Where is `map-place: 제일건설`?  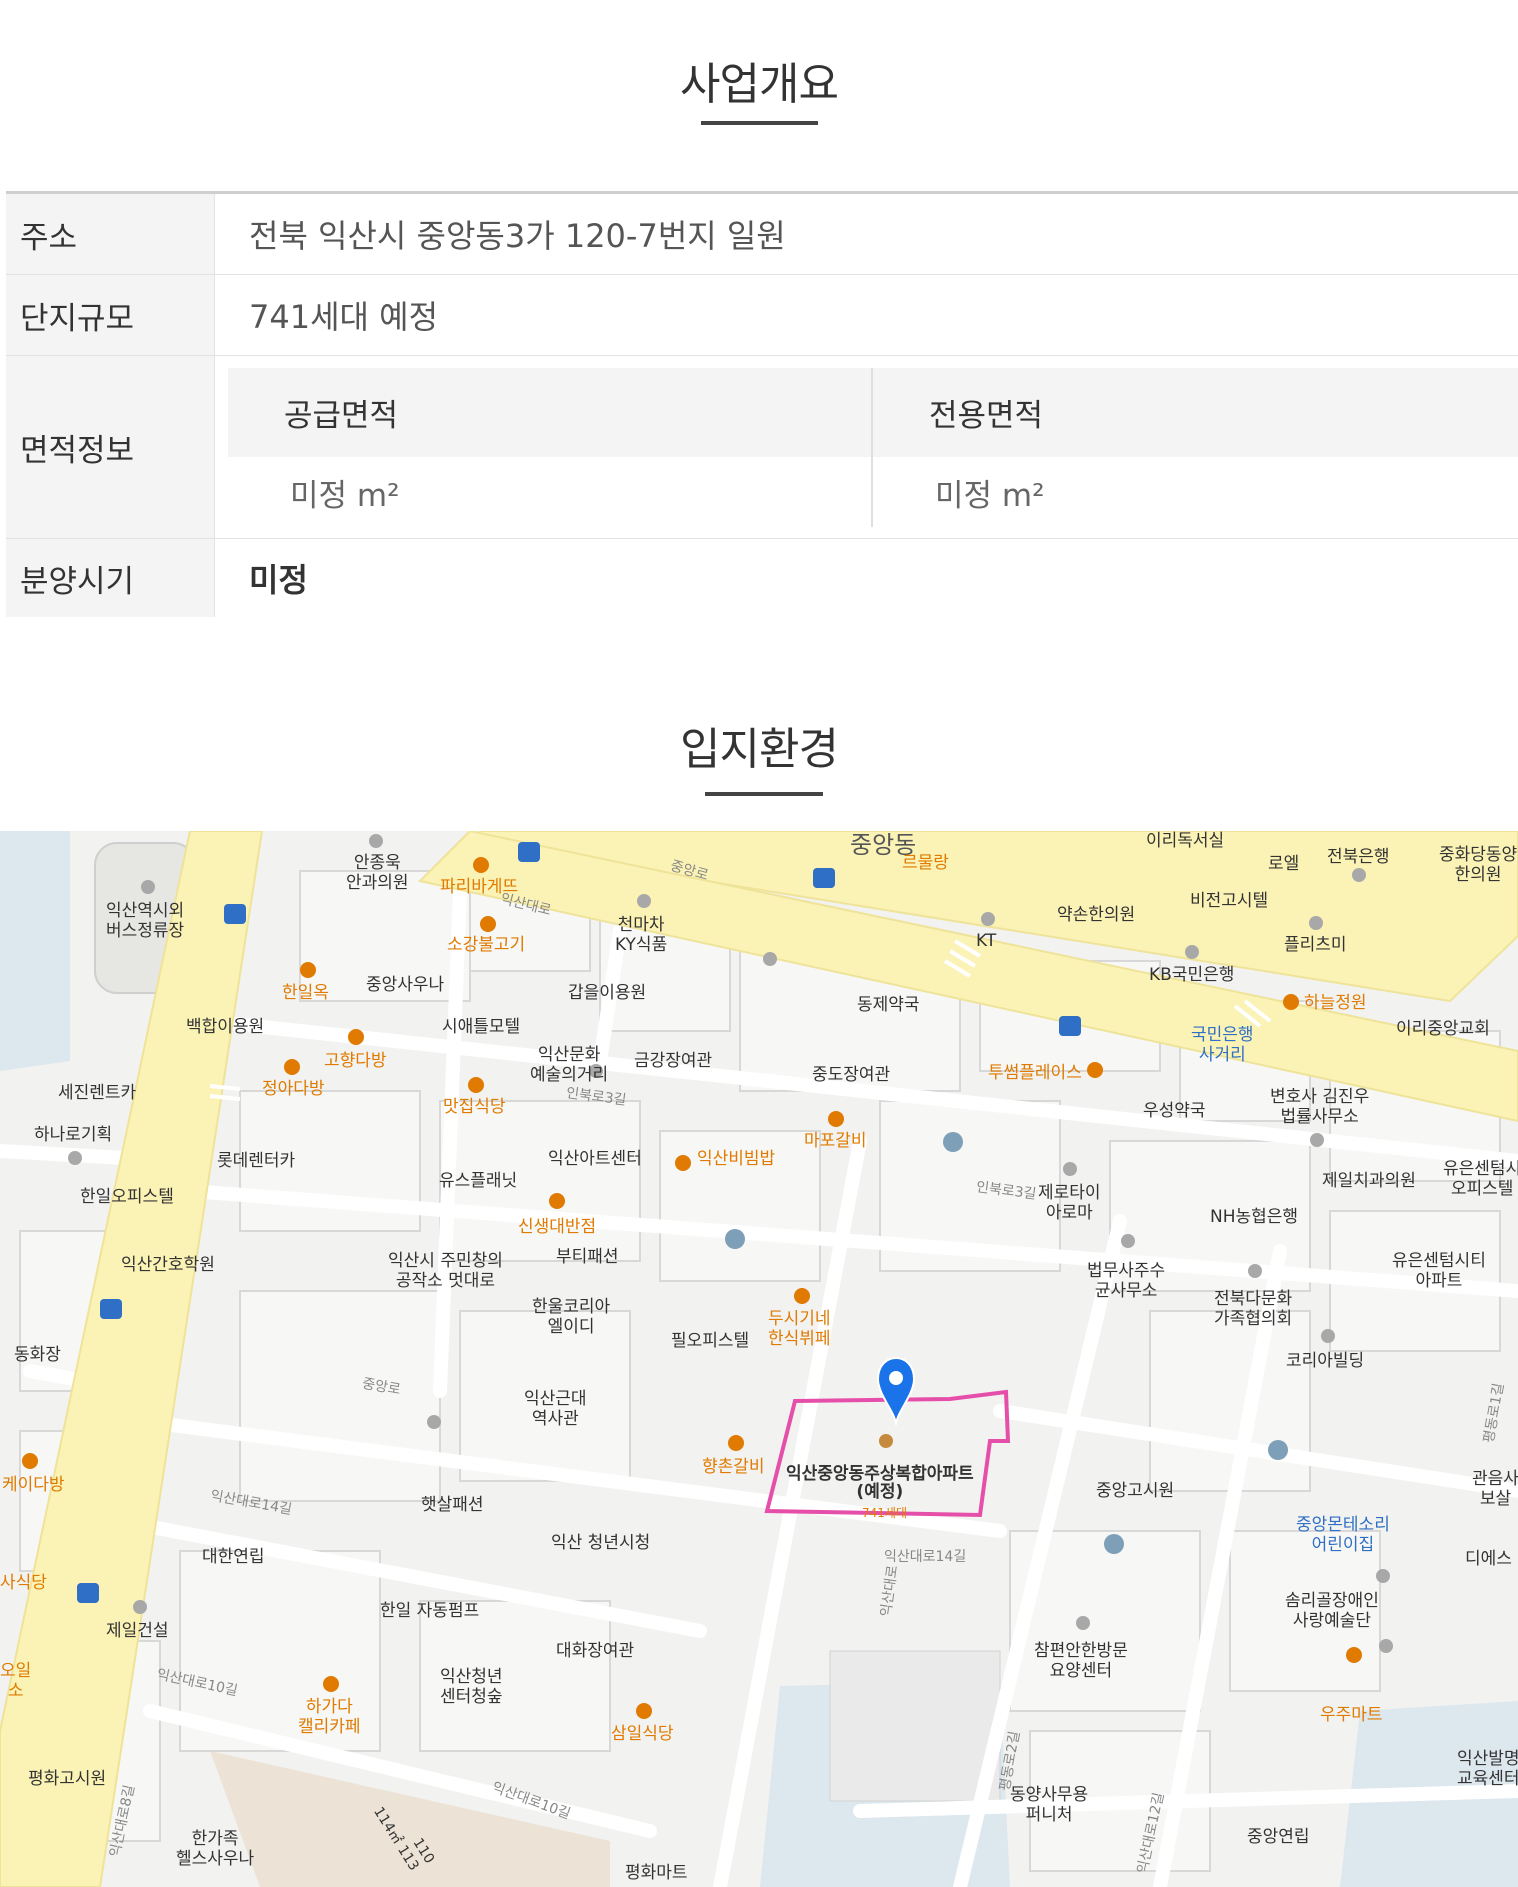 map-place: 제일건설 is located at coordinates (137, 1631).